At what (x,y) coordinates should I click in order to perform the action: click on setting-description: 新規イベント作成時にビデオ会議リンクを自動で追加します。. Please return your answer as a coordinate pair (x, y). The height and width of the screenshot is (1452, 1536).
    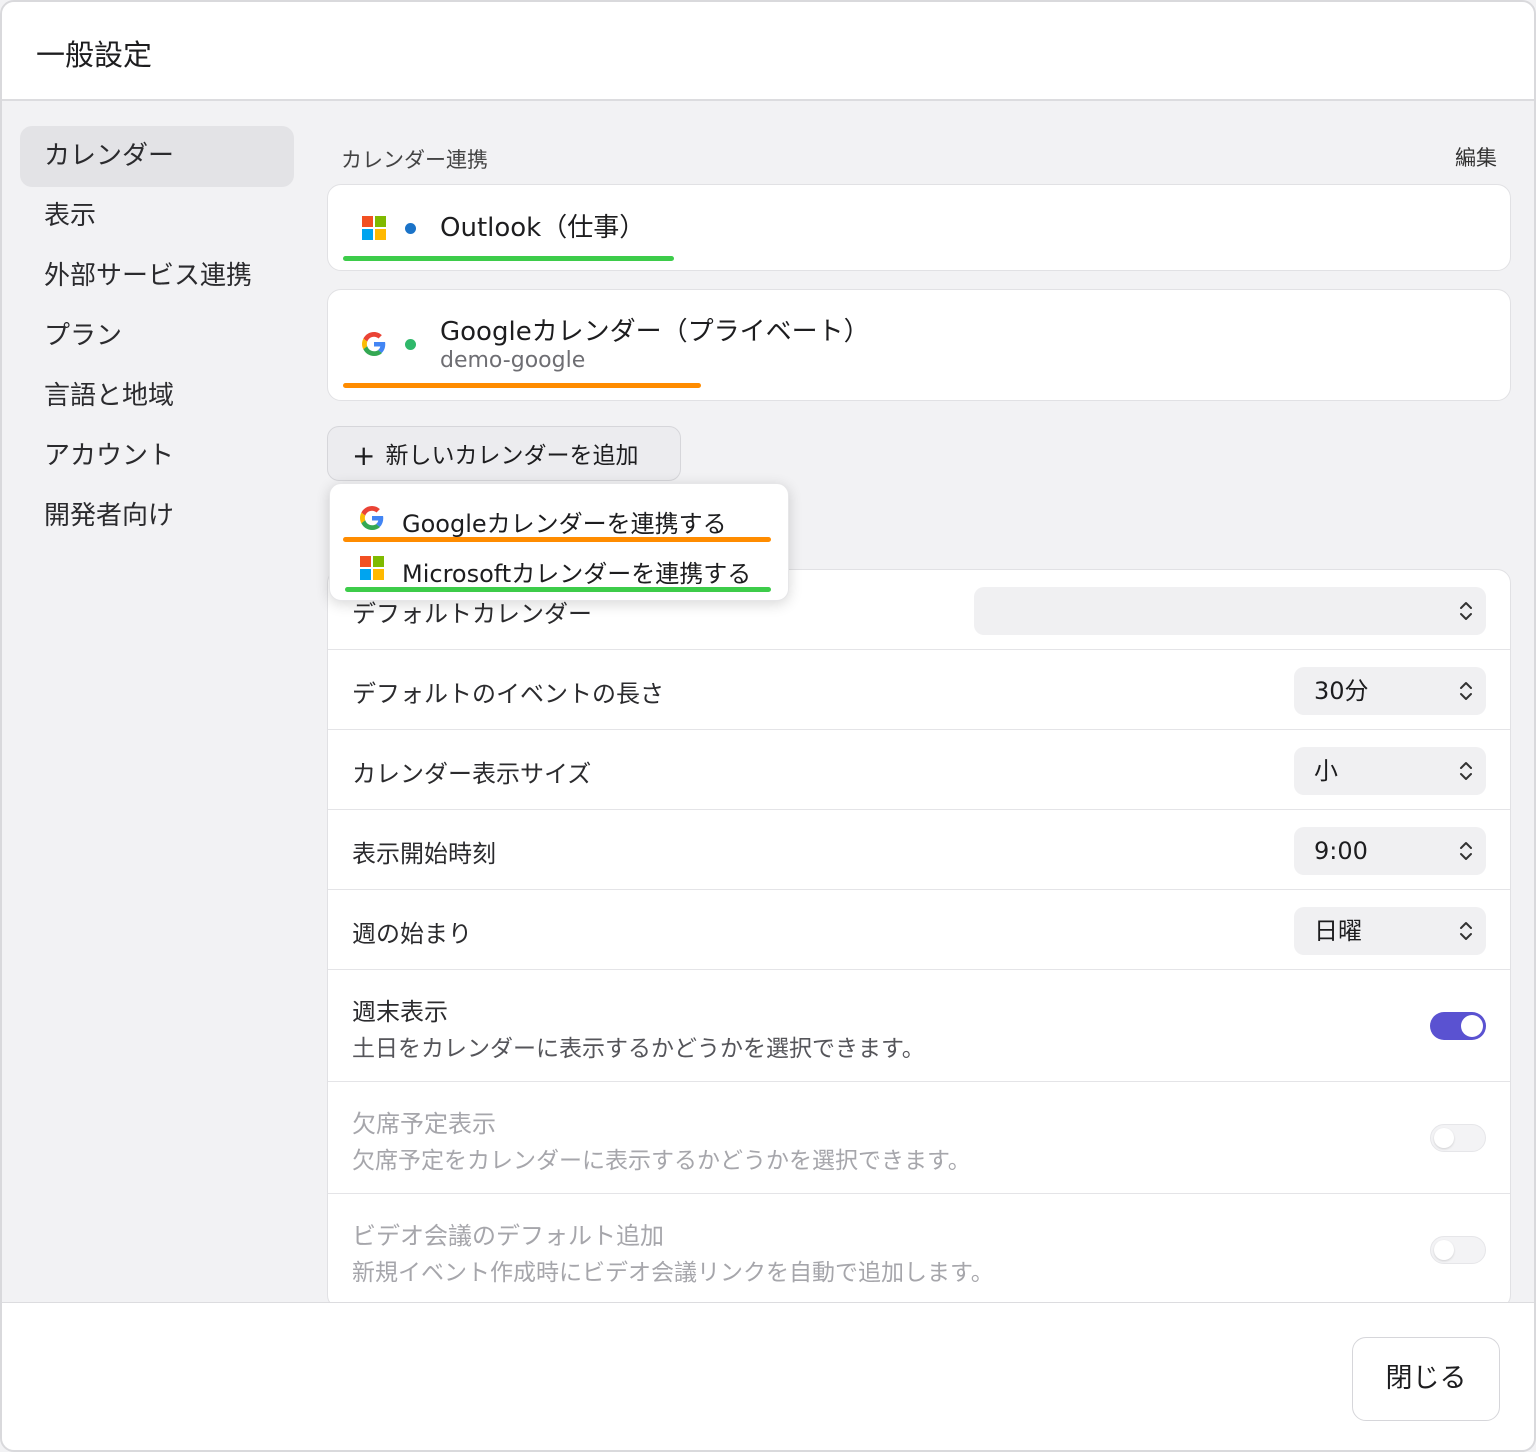
    Looking at the image, I should click on (673, 1273).